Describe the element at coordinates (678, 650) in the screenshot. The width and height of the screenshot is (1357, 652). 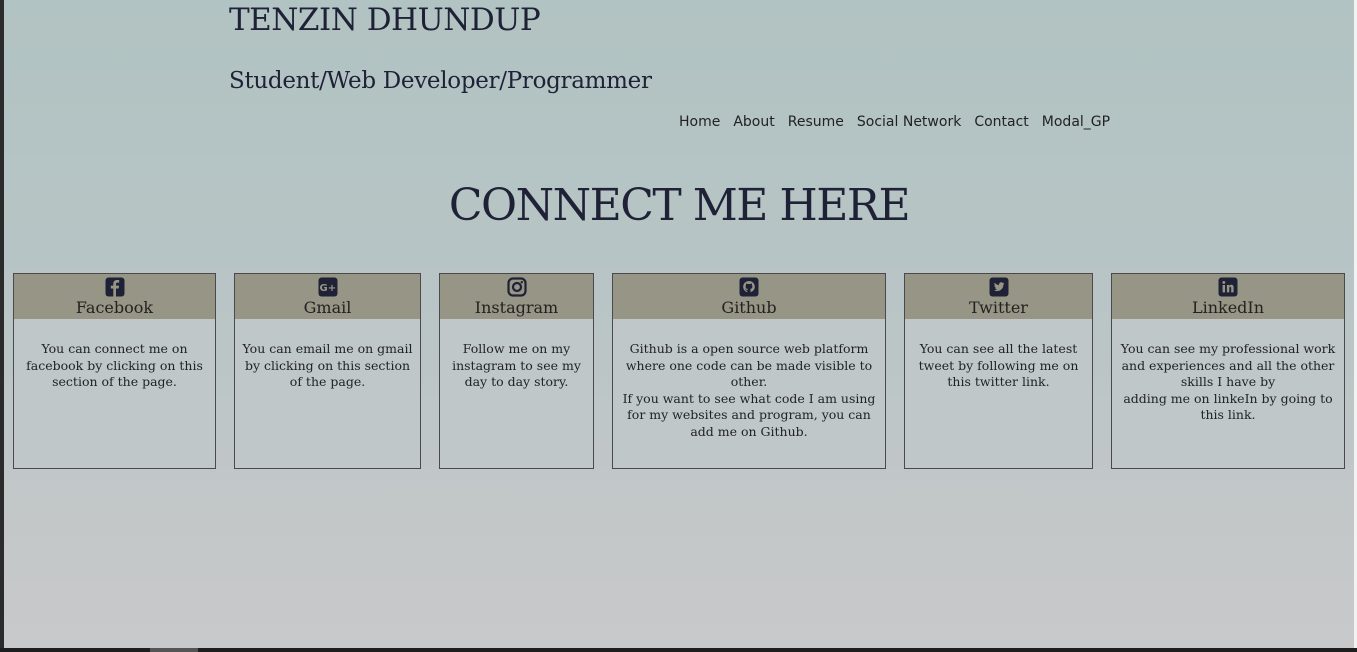
I see `horizontal-scrollbar` at that location.